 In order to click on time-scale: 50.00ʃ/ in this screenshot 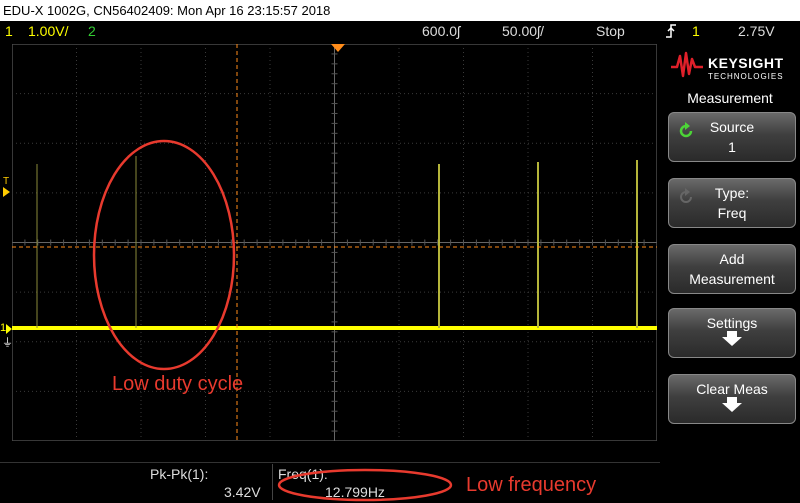, I will do `click(523, 31)`.